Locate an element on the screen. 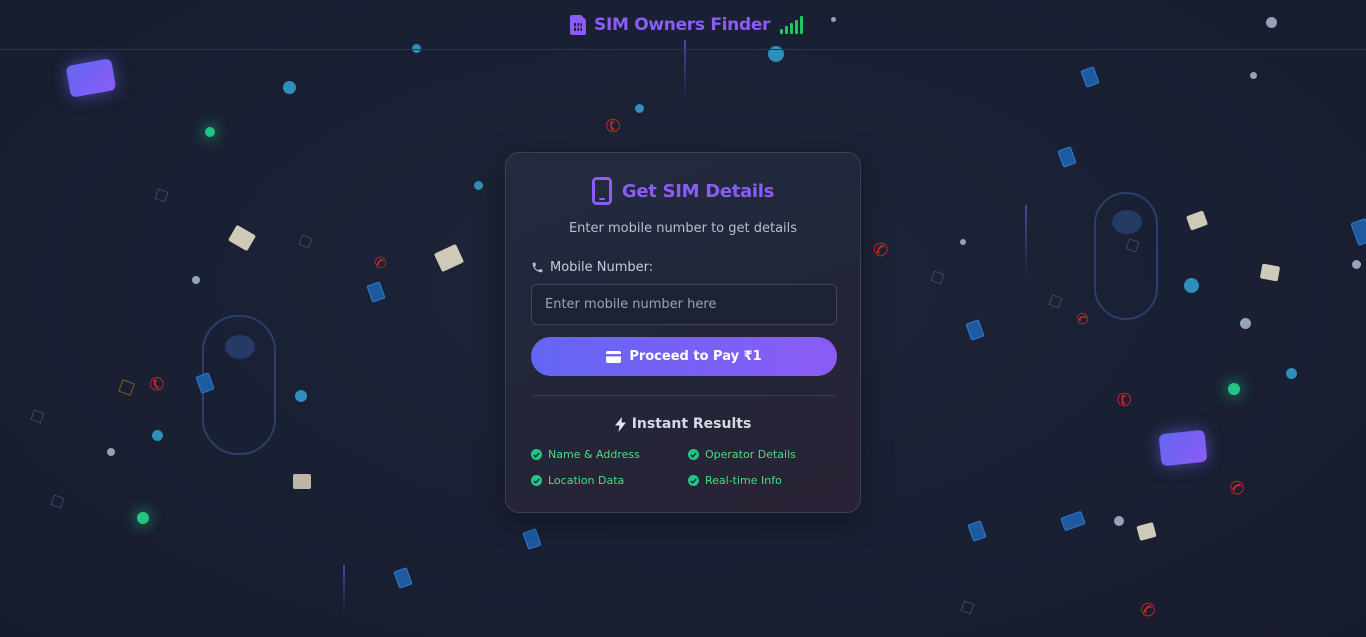 The image size is (1366, 637). top-bar: SIM Owners Finder is located at coordinates (683, 25).